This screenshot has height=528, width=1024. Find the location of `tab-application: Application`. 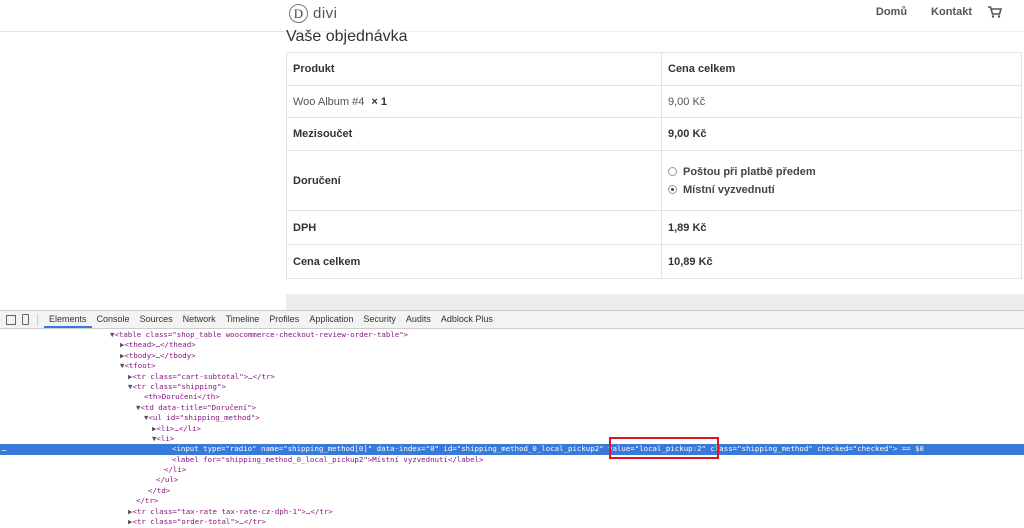

tab-application: Application is located at coordinates (331, 319).